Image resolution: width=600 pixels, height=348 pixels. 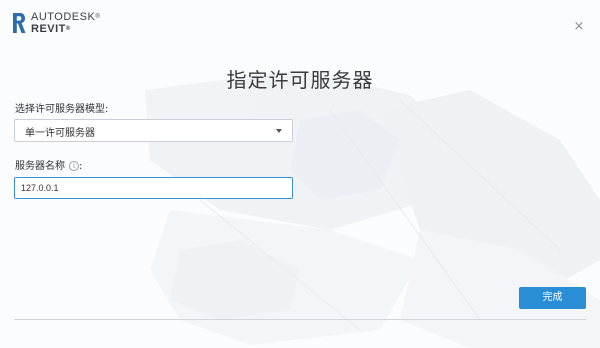 What do you see at coordinates (40, 166) in the screenshot?
I see `server-name-label: 服务器名称` at bounding box center [40, 166].